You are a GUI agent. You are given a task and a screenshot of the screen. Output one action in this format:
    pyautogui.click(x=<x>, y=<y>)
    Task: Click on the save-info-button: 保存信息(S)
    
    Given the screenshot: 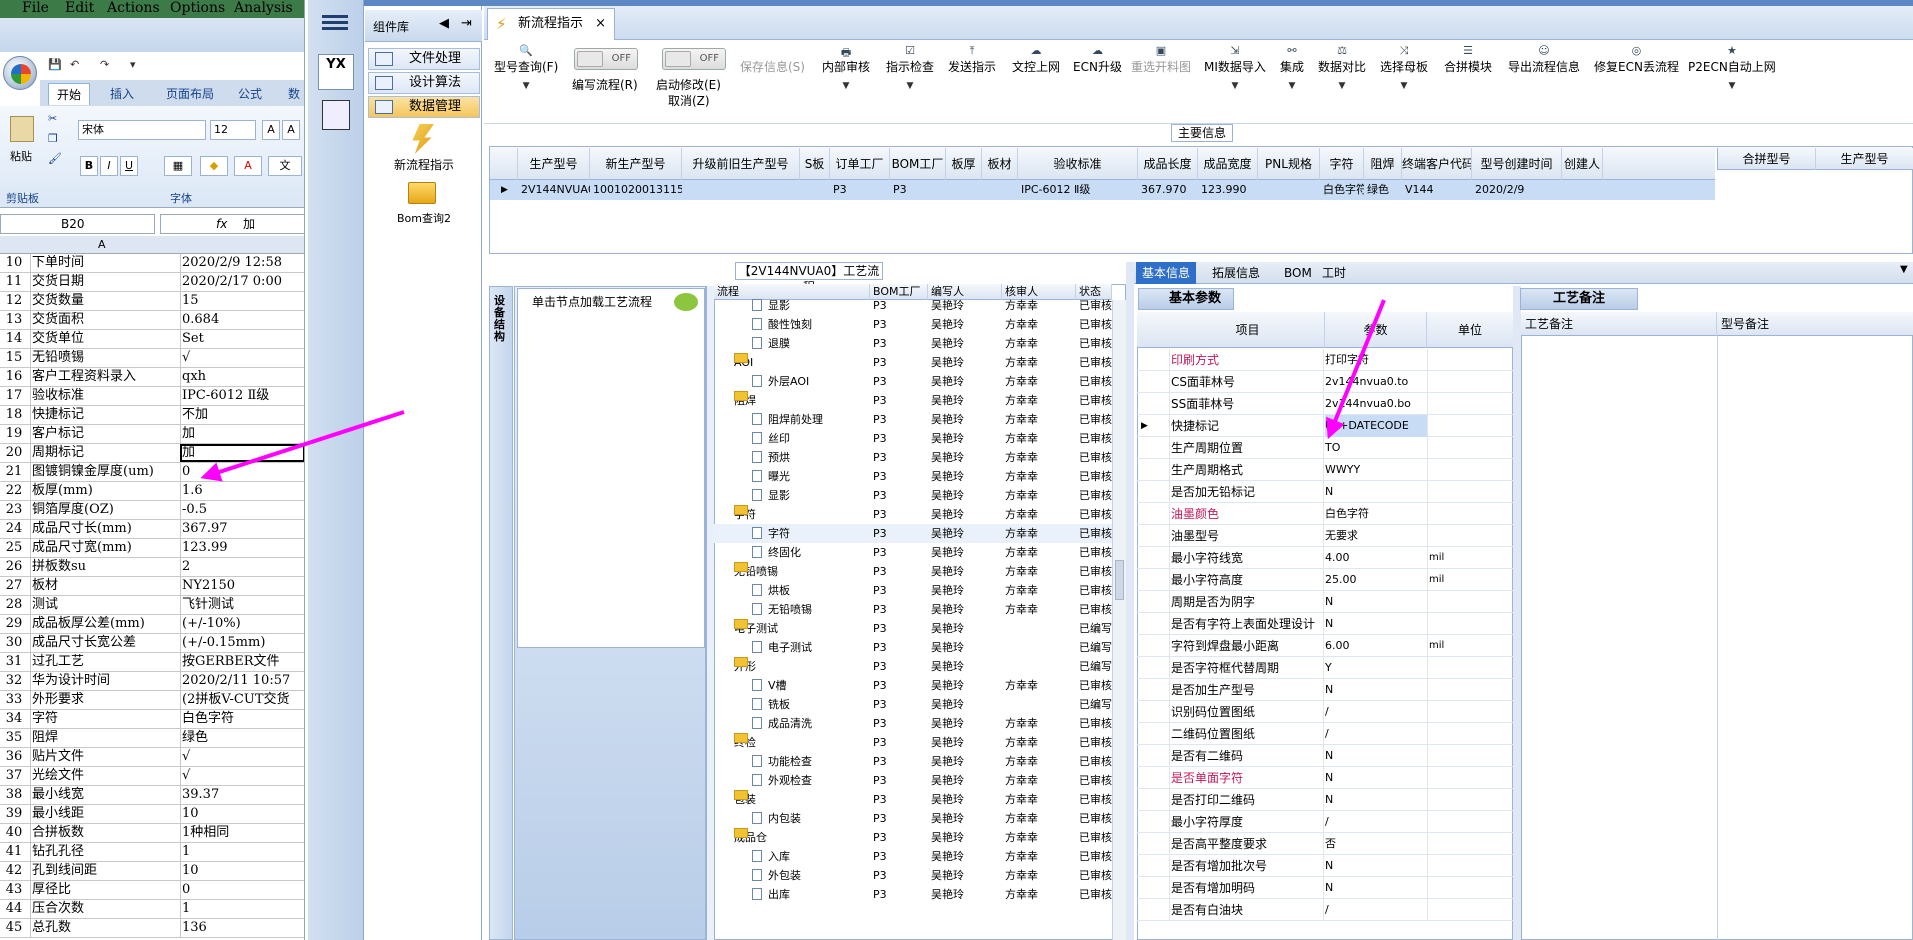 What is the action you would take?
    pyautogui.click(x=772, y=59)
    